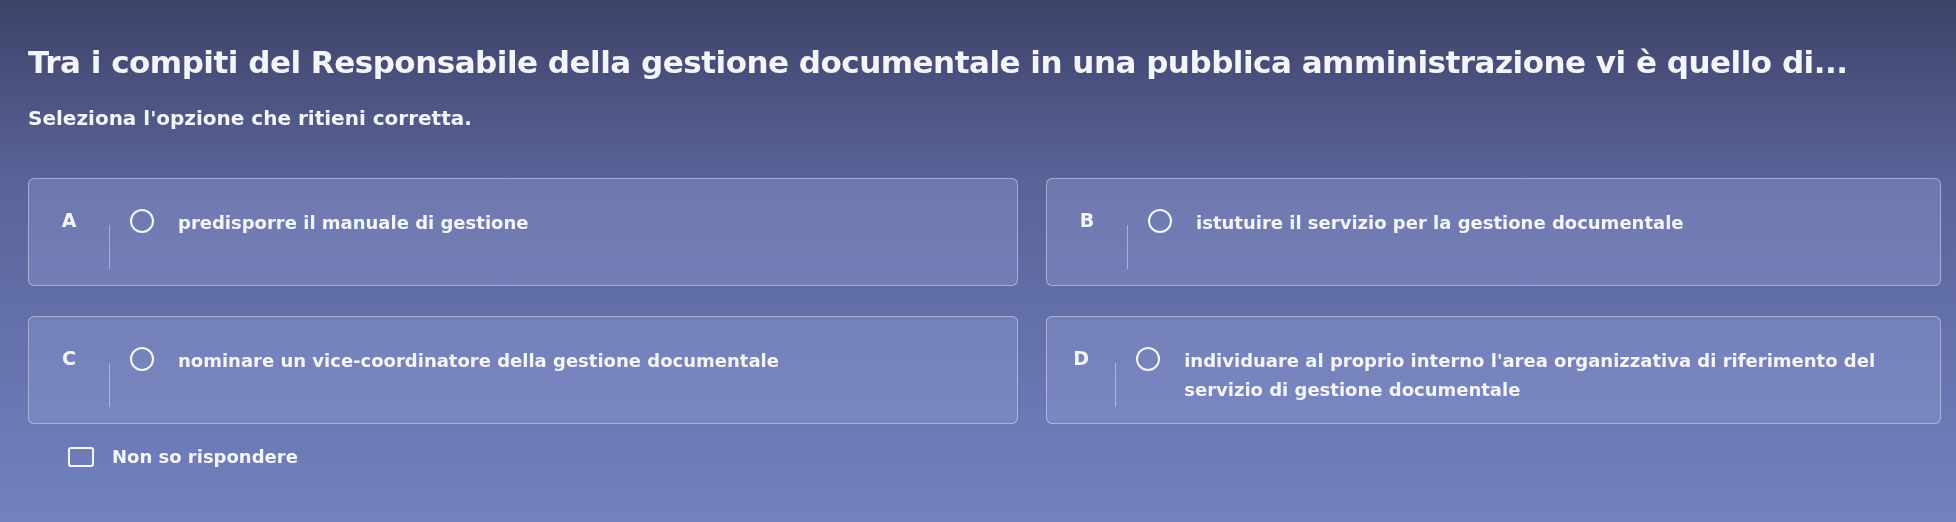 This screenshot has height=522, width=1956. I want to click on option-letter: A, so click(69, 220).